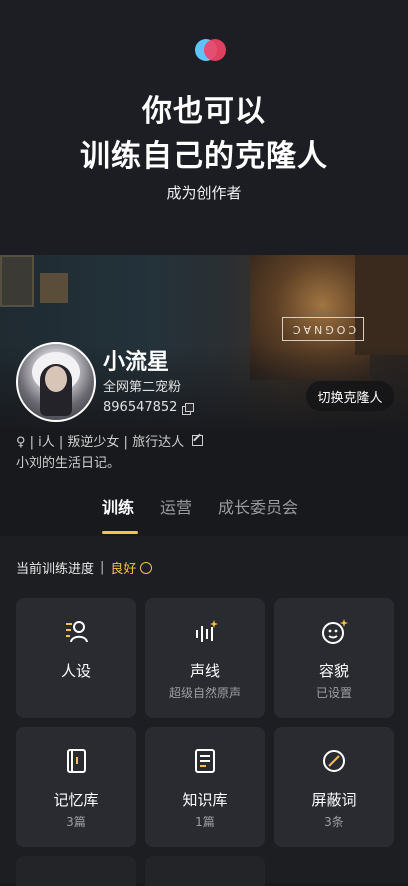  What do you see at coordinates (76, 761) in the screenshot?
I see `memory-icon` at bounding box center [76, 761].